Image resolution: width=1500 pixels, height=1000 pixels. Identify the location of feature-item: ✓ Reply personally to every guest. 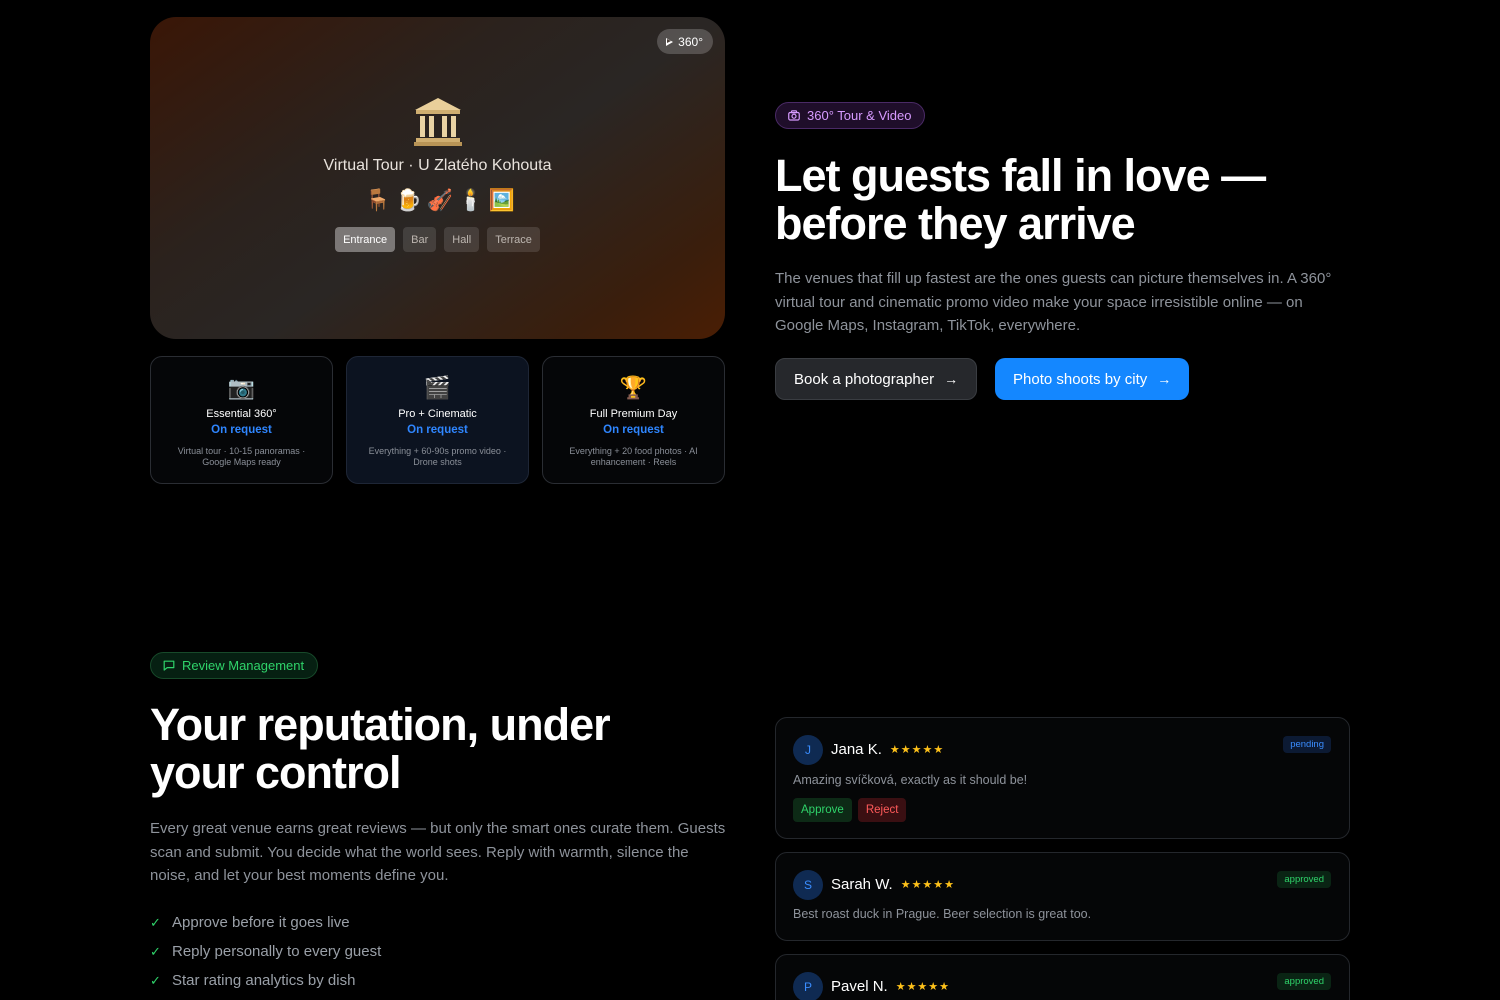
(266, 951).